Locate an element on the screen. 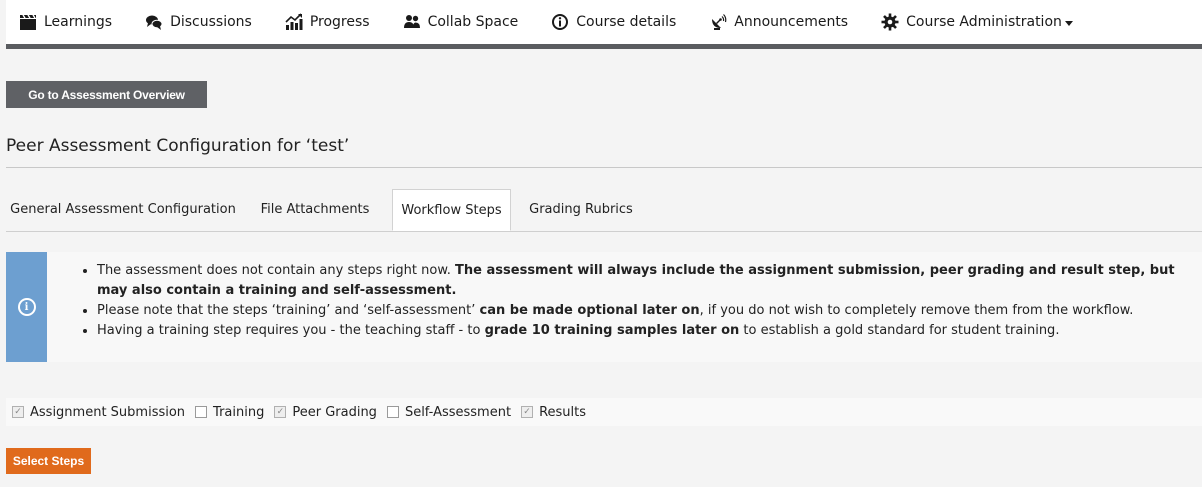  nav-label: Announcements is located at coordinates (791, 22).